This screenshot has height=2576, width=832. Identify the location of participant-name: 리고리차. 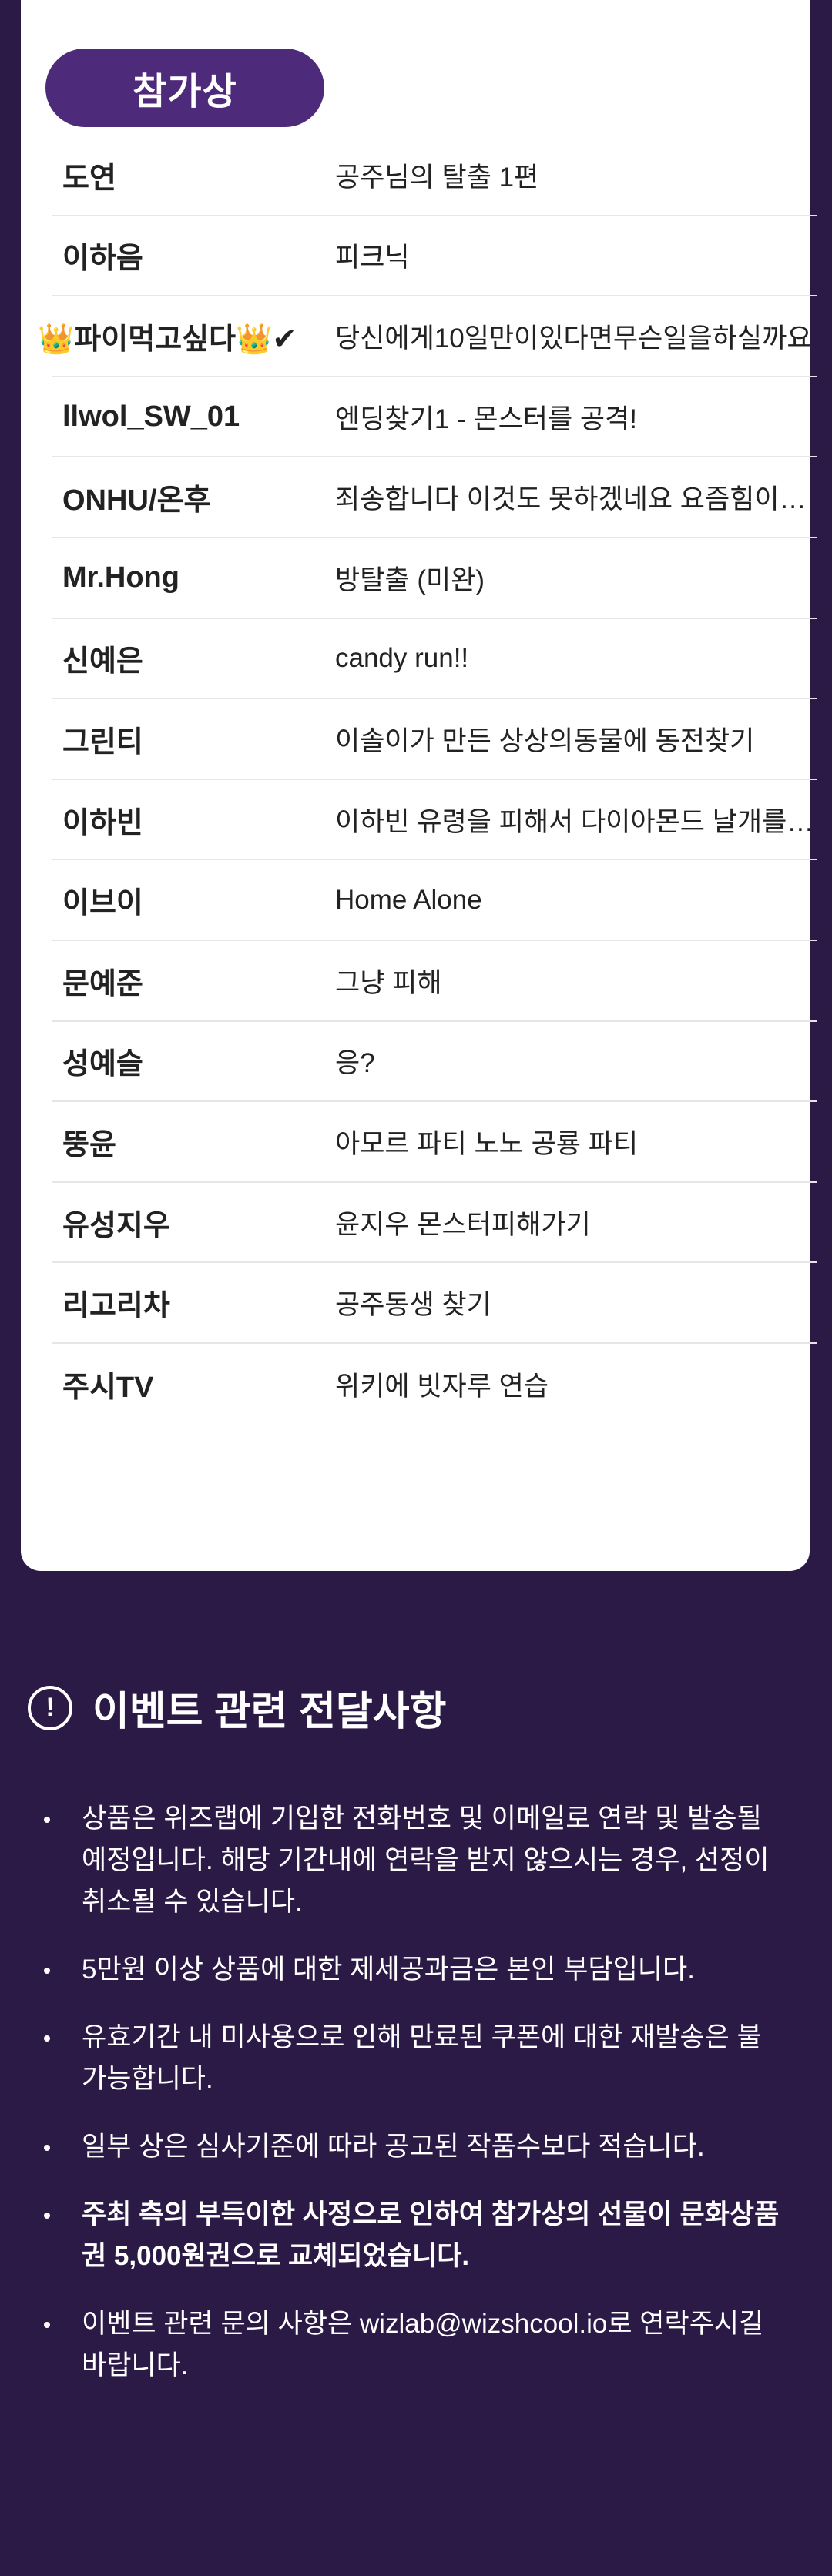
(116, 1307).